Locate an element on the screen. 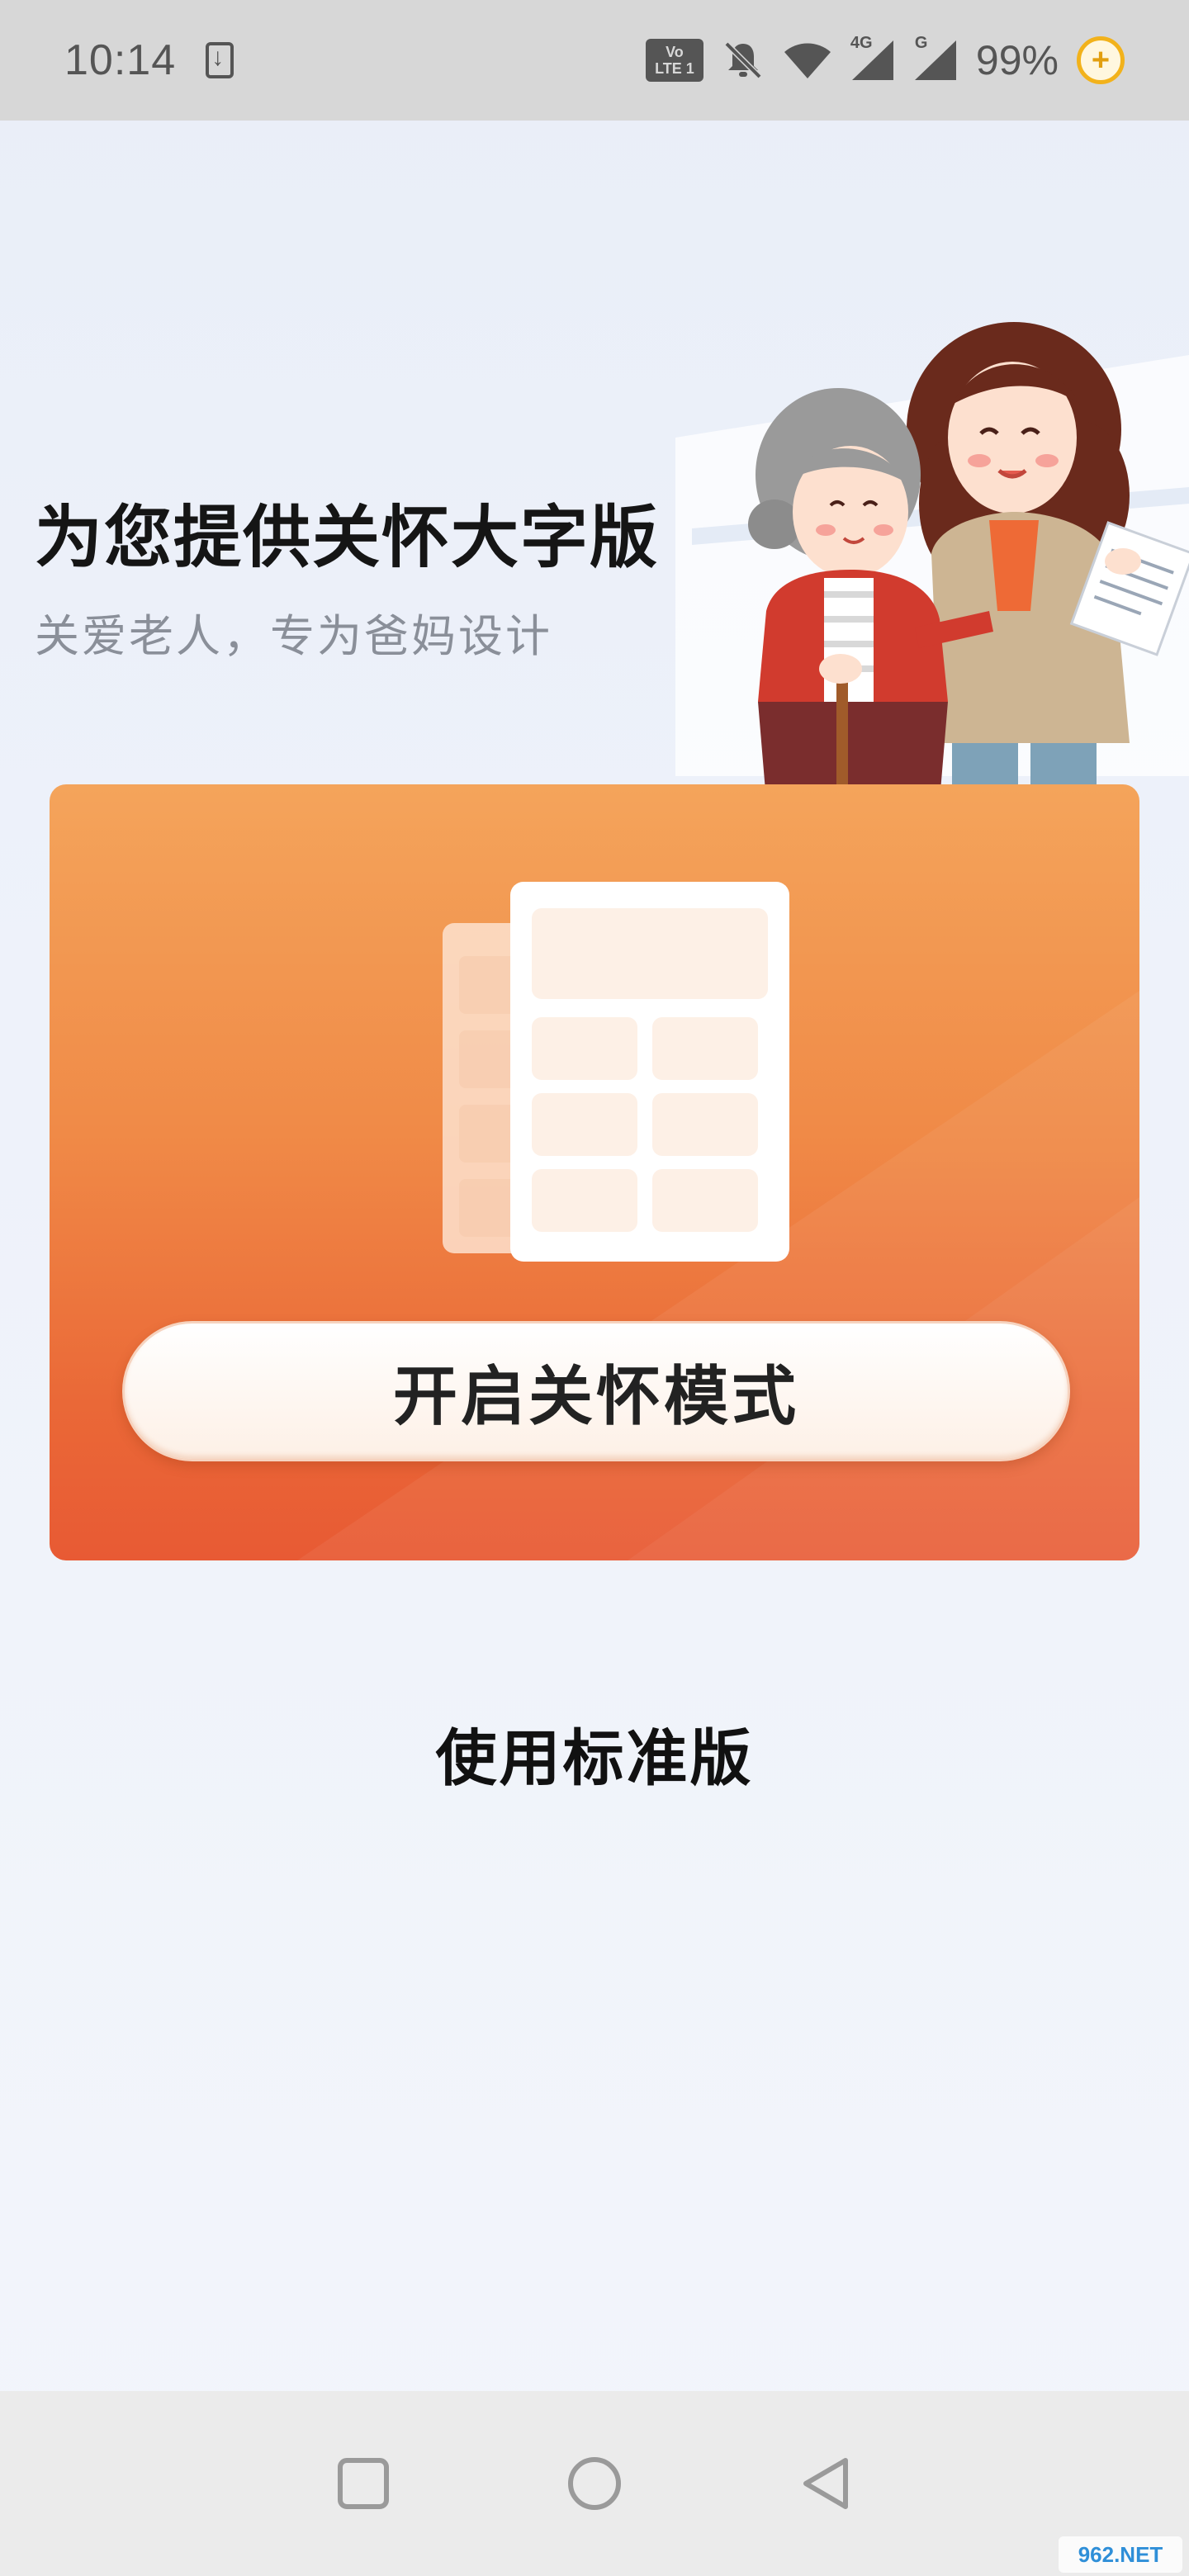 This screenshot has height=2576, width=1189. elderly-care-illustration is located at coordinates (932, 561).